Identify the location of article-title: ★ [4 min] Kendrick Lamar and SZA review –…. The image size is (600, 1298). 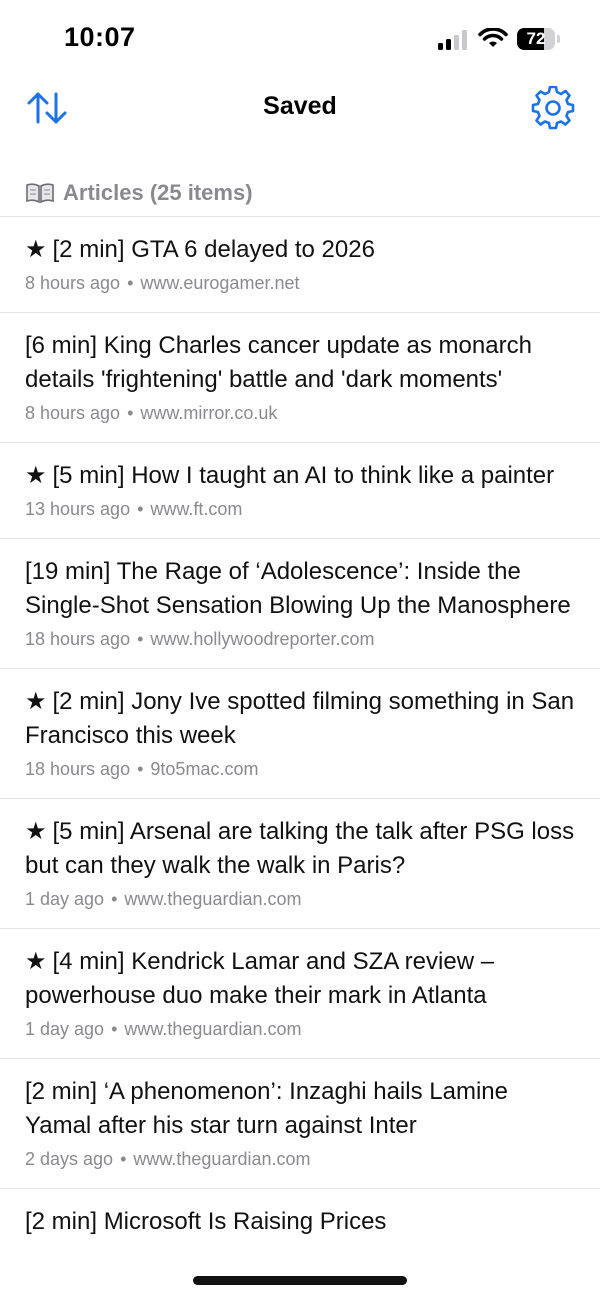
(260, 978).